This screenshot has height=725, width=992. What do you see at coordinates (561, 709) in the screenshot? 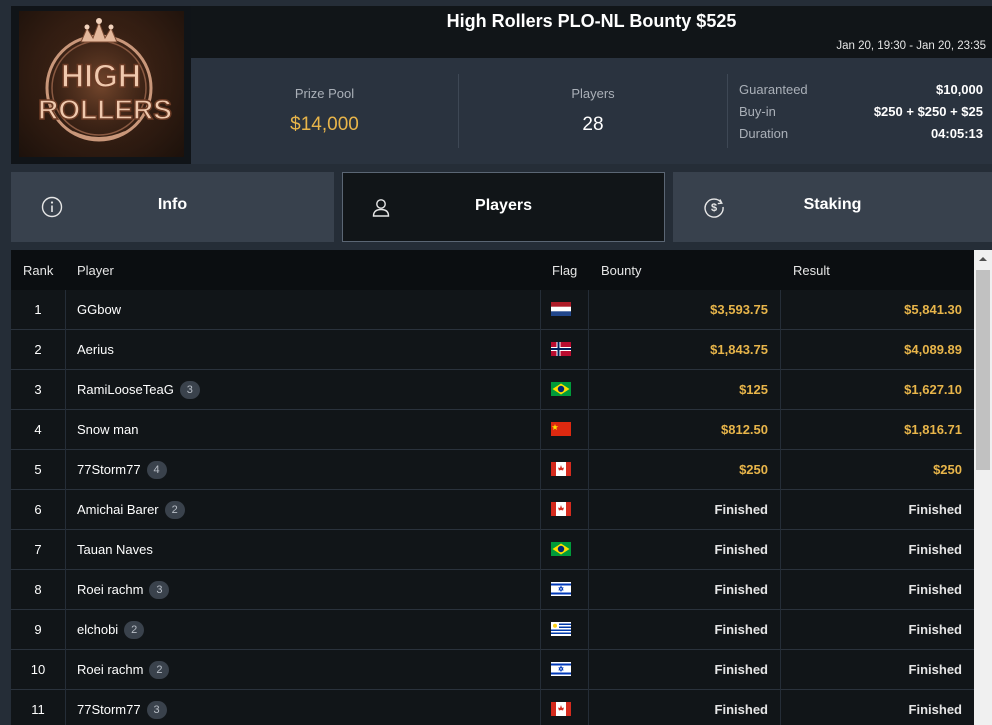
I see `canada-flag-icon` at bounding box center [561, 709].